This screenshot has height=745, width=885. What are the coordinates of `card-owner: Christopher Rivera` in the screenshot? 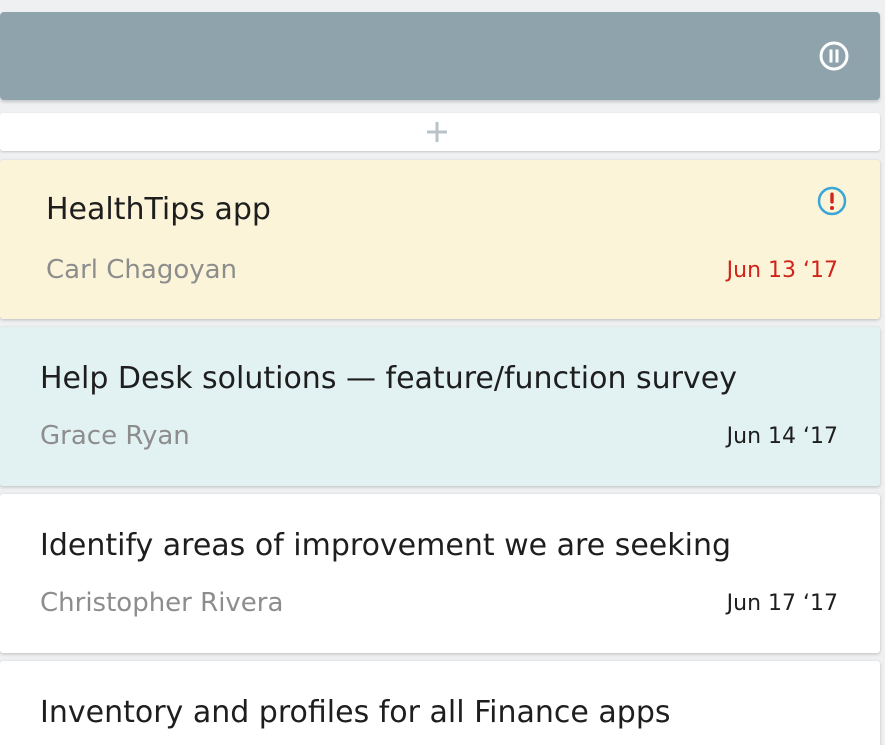 It's located at (162, 603).